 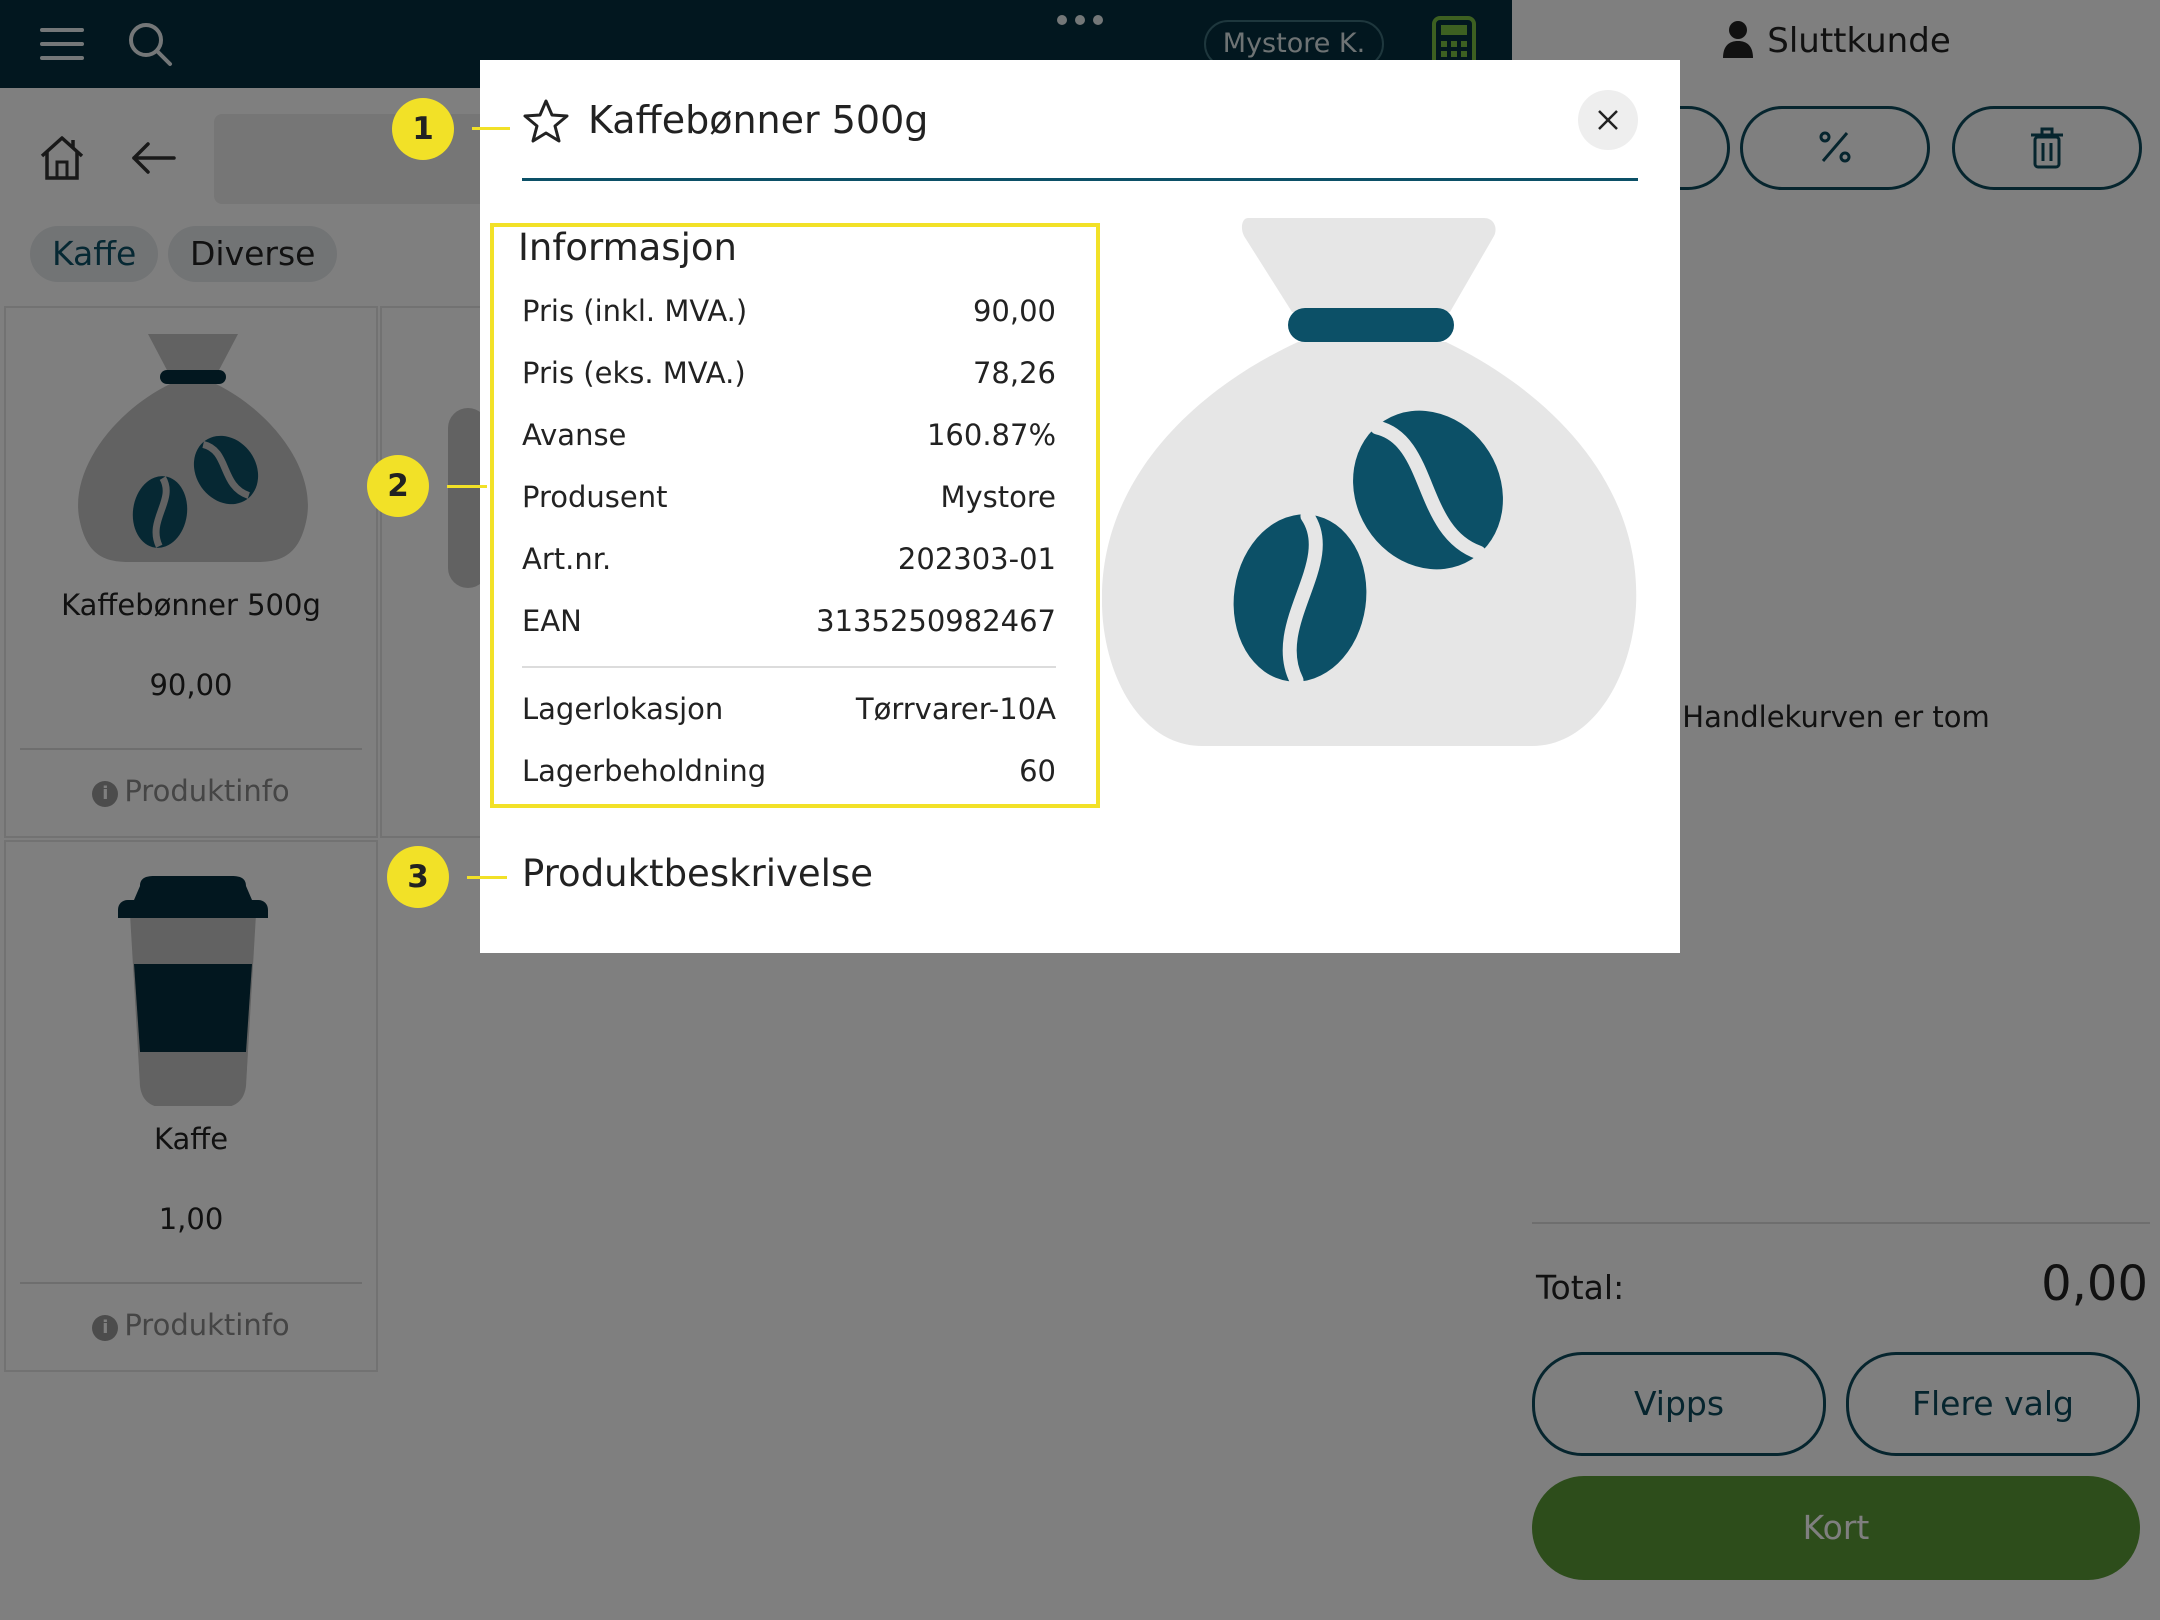 What do you see at coordinates (567, 559) in the screenshot?
I see `info-label: Art.nr.` at bounding box center [567, 559].